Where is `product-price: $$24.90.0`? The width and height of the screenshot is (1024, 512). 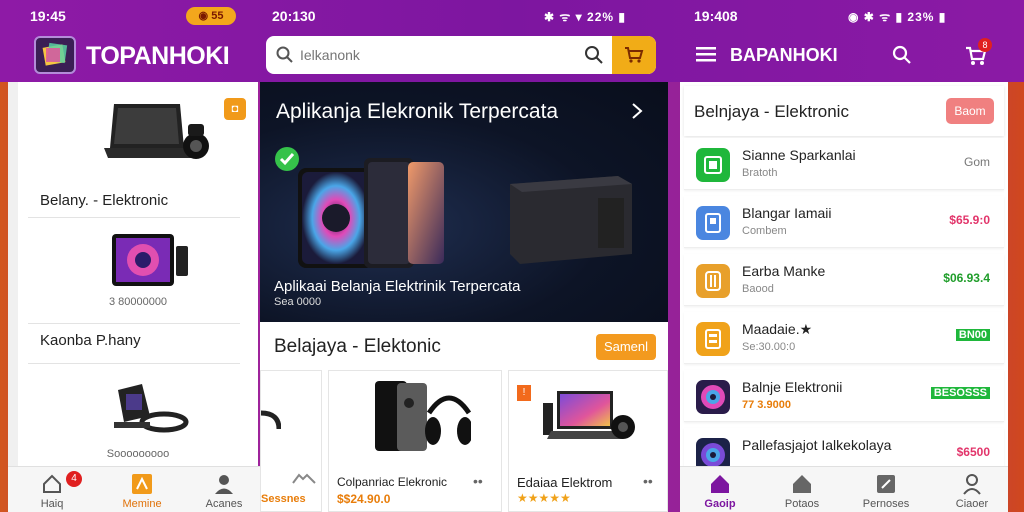
product-price: $$24.90.0 is located at coordinates (364, 499).